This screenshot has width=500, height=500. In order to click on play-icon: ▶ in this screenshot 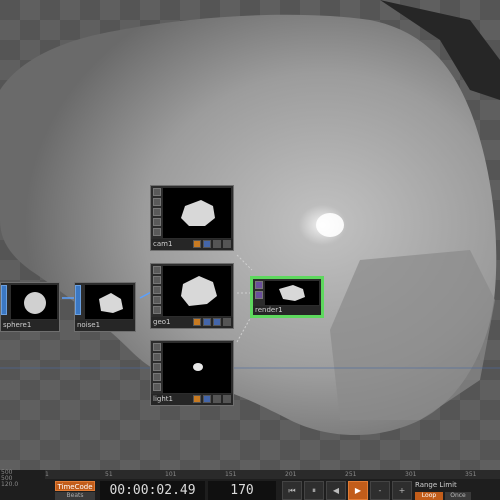, I will do `click(358, 490)`.